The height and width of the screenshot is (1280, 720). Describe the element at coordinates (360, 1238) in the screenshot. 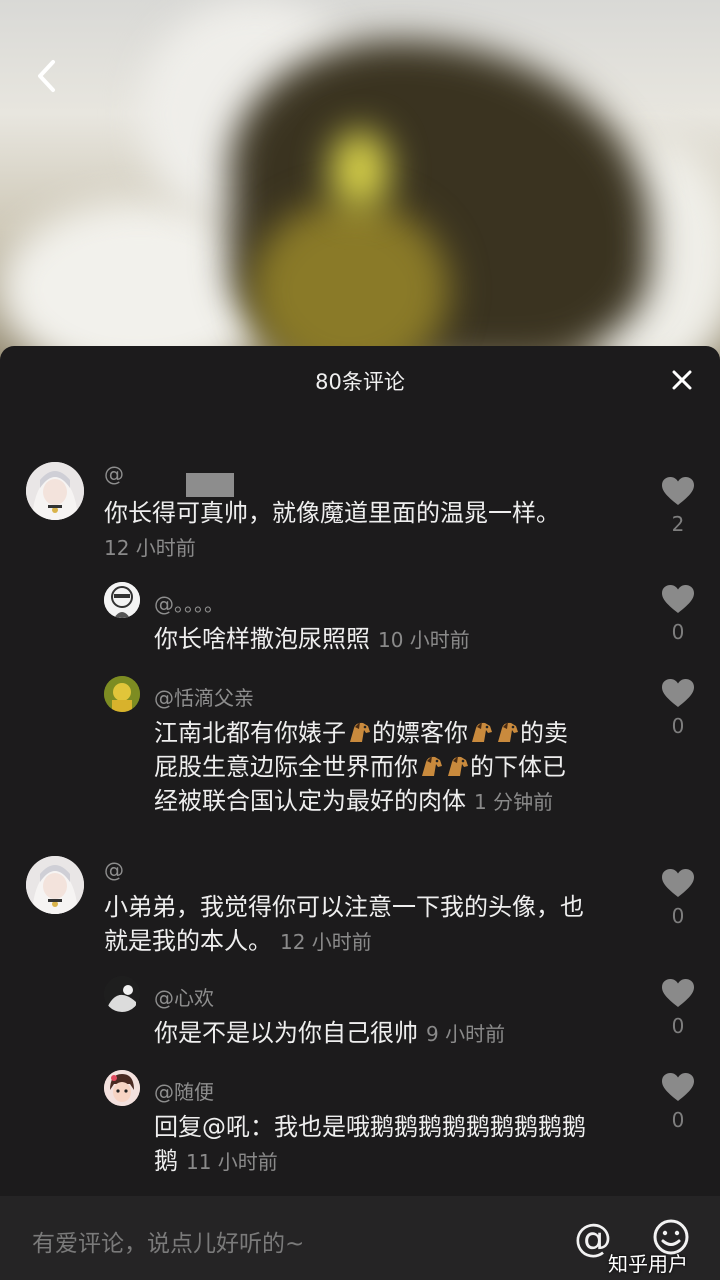

I see `comment-input-bar: 有爱评论，说点儿好听的~ @ 知乎用户` at that location.